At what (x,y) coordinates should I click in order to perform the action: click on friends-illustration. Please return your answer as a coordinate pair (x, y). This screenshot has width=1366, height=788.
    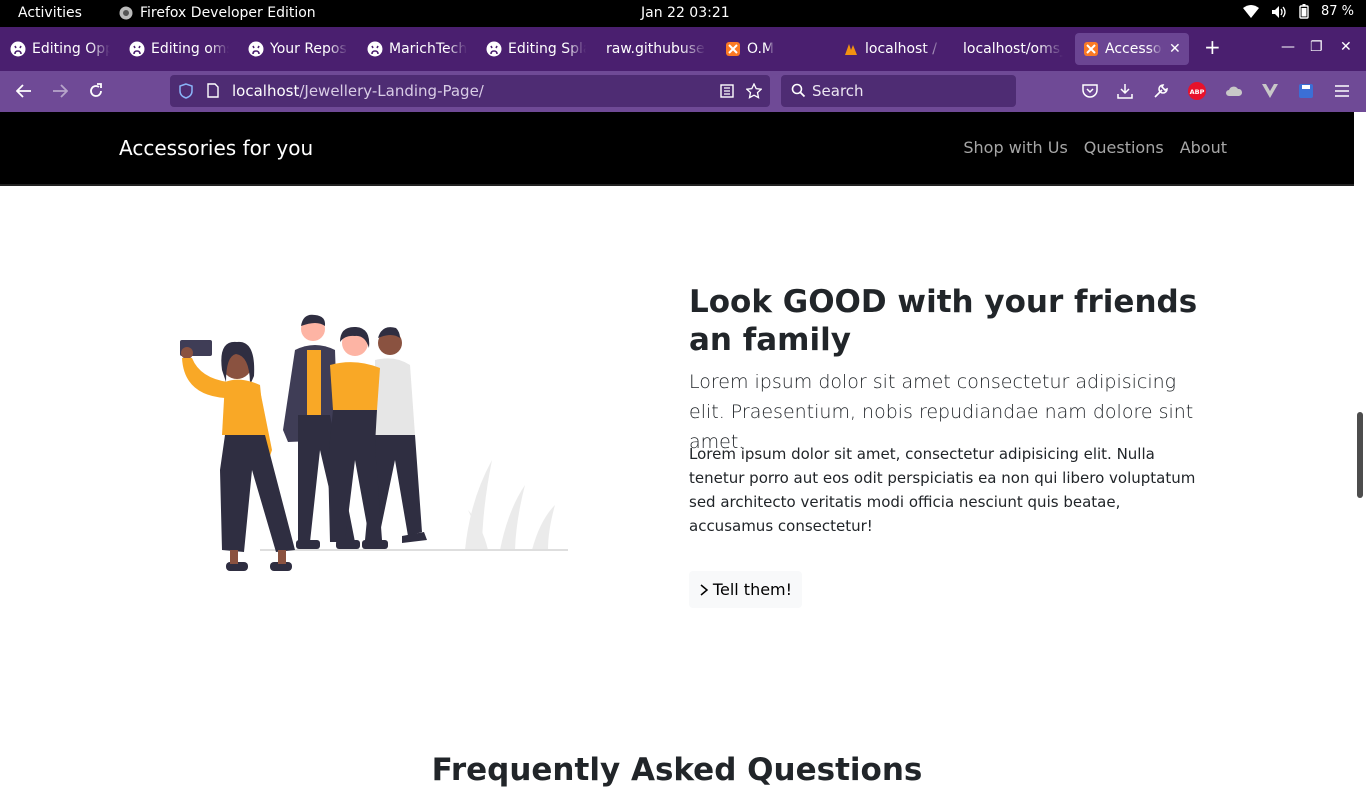
    Looking at the image, I should click on (374, 442).